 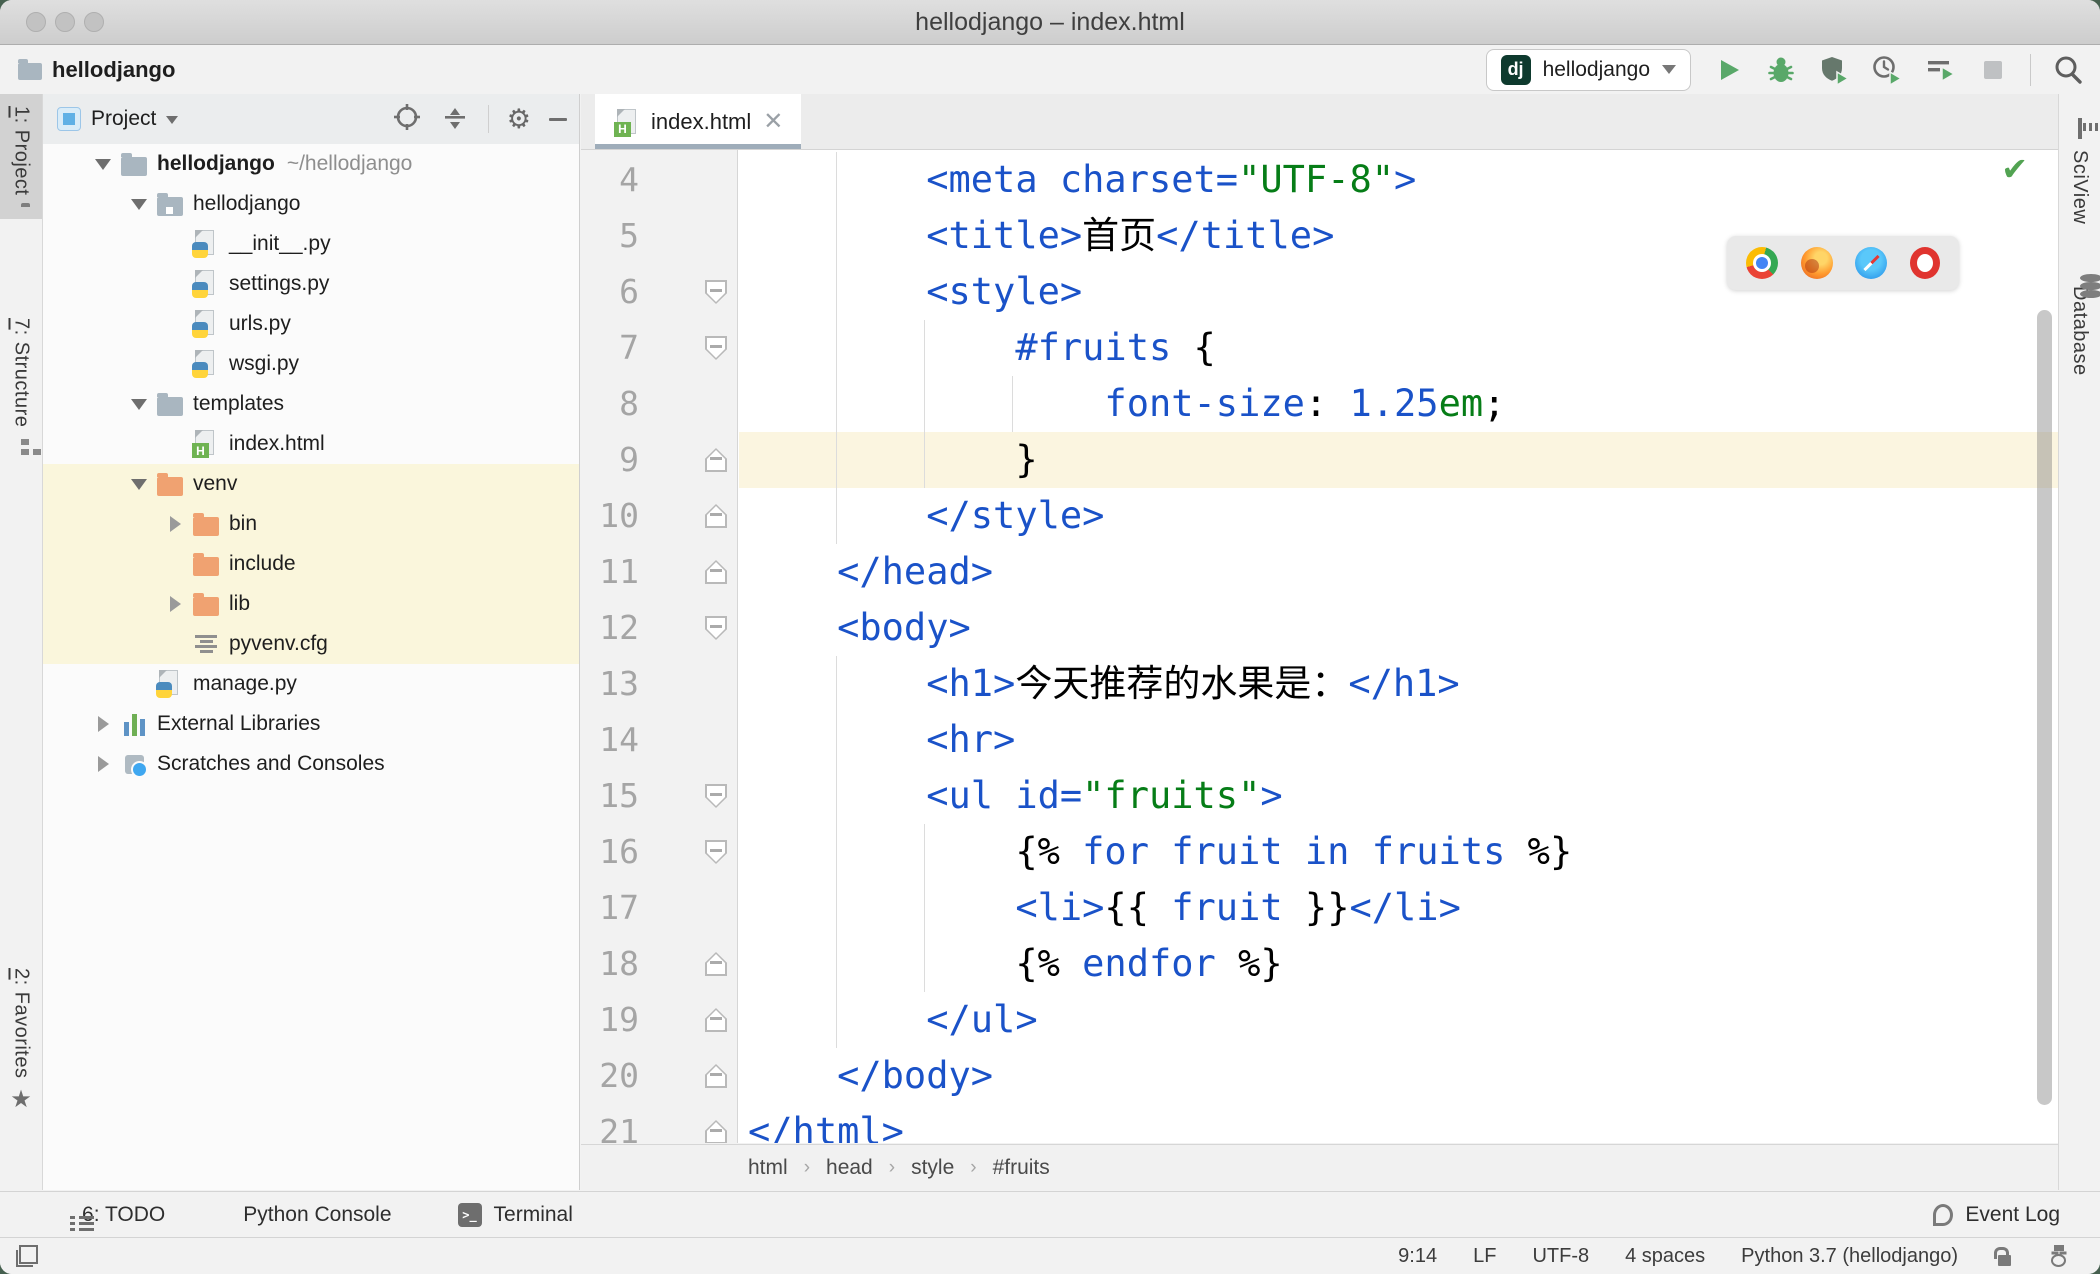 What do you see at coordinates (768, 1168) in the screenshot?
I see `breadcrumb-item-html: html` at bounding box center [768, 1168].